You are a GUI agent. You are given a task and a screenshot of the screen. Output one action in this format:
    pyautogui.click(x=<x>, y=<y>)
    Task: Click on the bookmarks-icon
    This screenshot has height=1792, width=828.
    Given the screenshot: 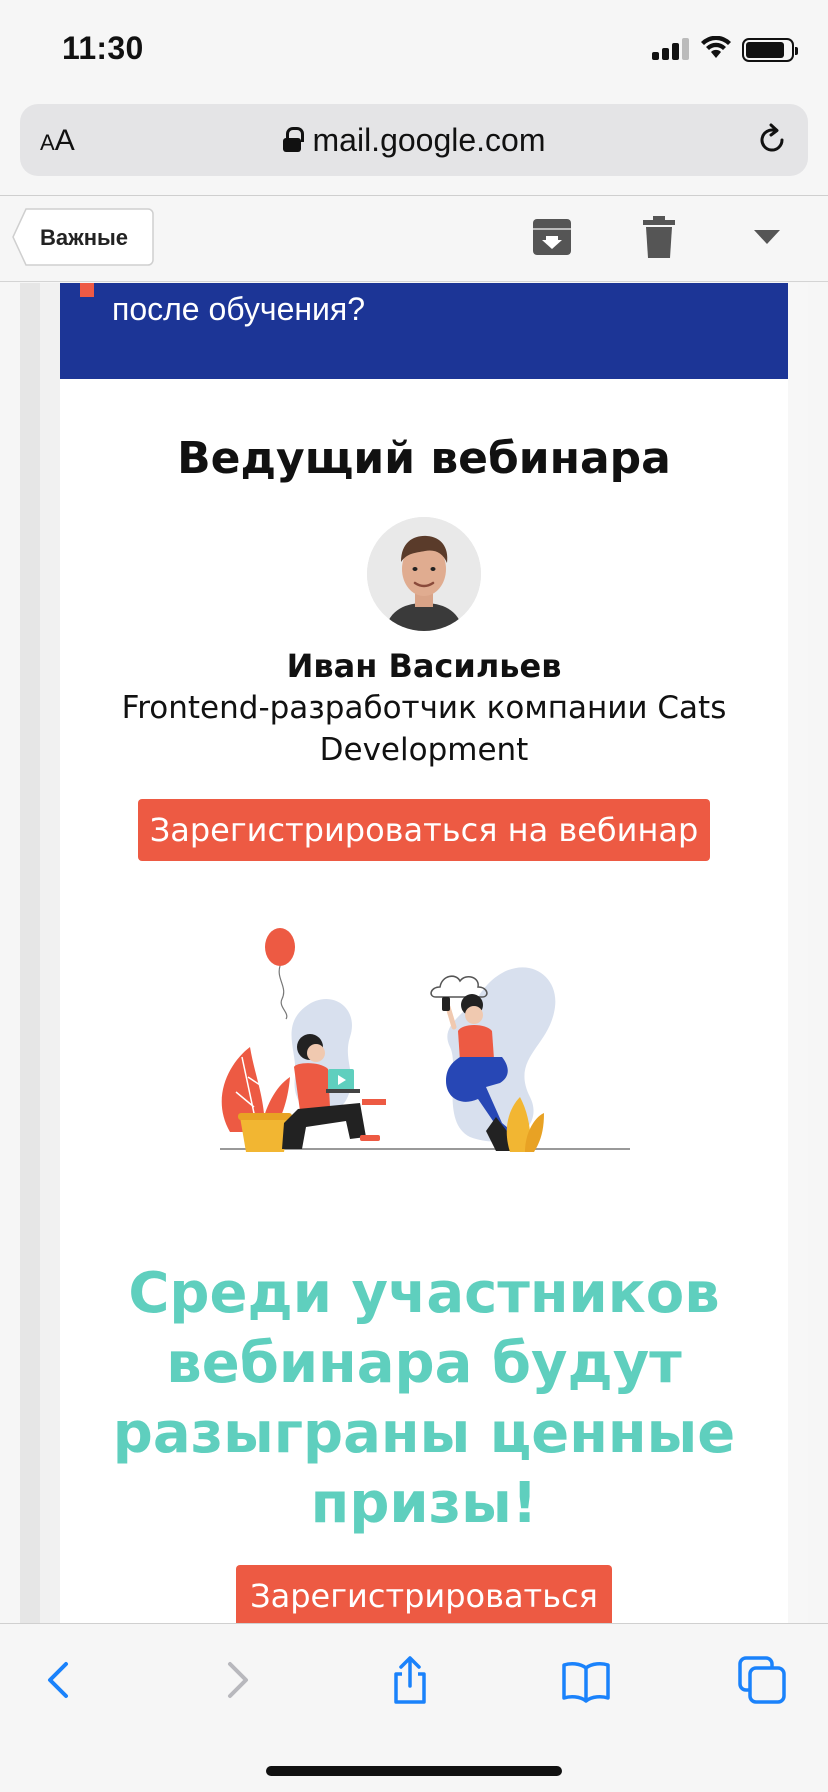 What is the action you would take?
    pyautogui.click(x=586, y=1680)
    